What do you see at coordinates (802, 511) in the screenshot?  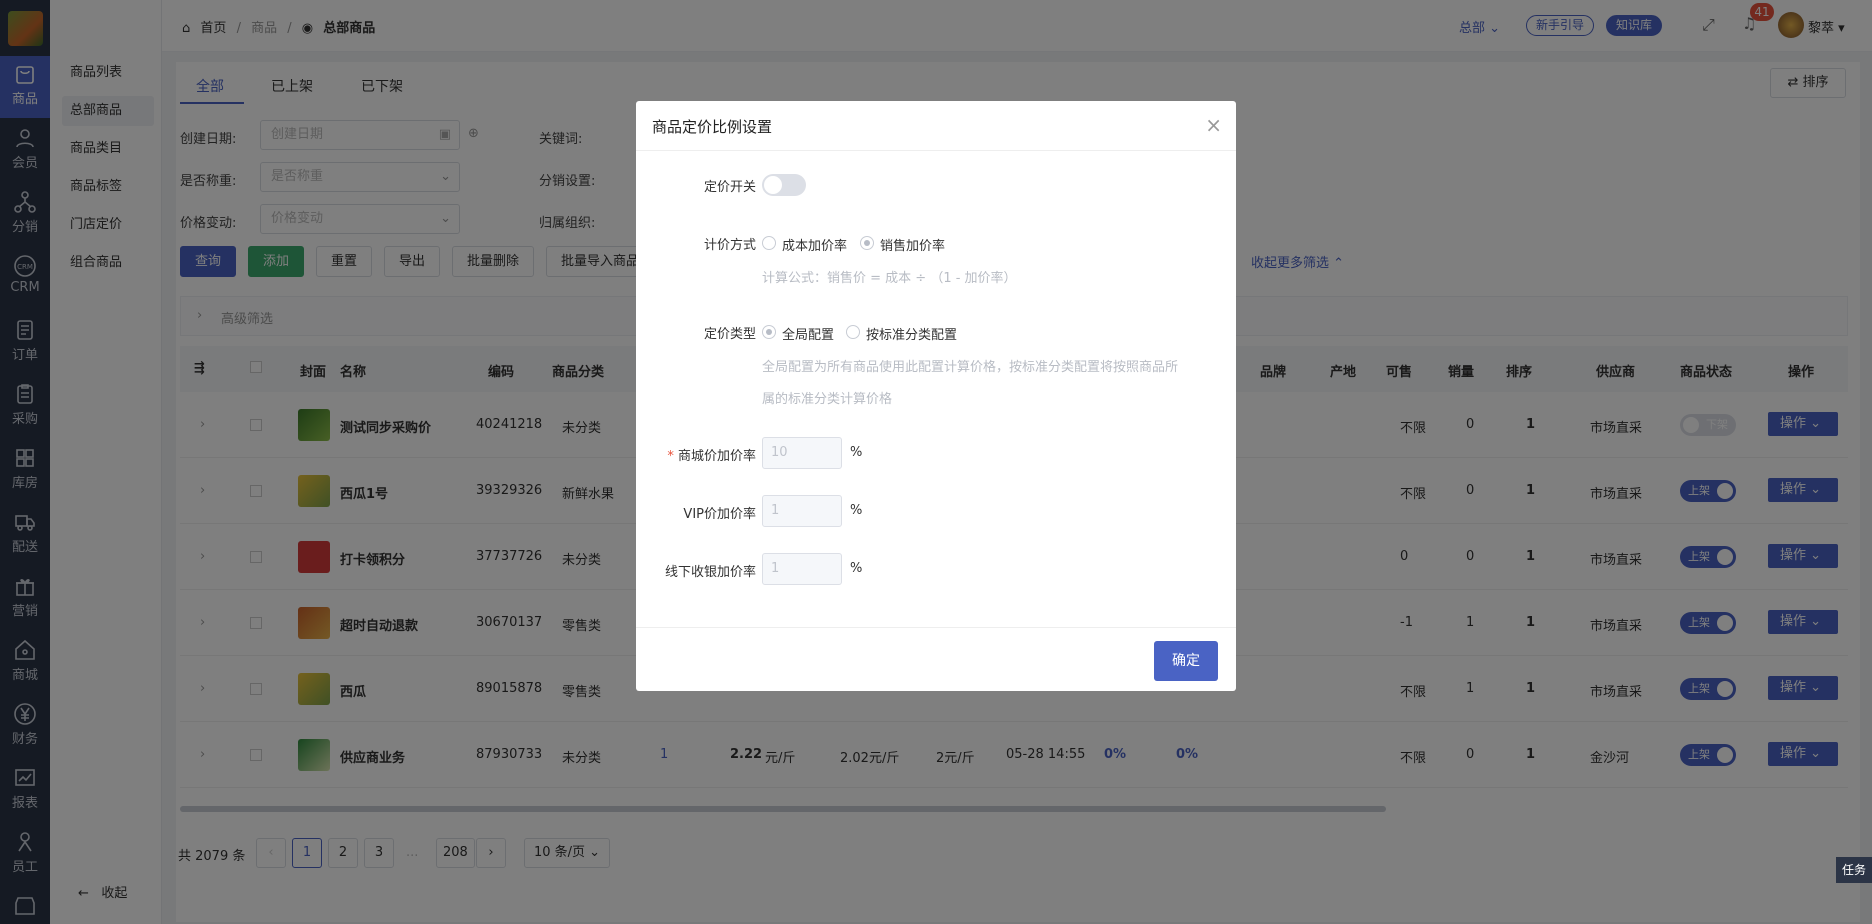 I see `vip-markup-input: 1` at bounding box center [802, 511].